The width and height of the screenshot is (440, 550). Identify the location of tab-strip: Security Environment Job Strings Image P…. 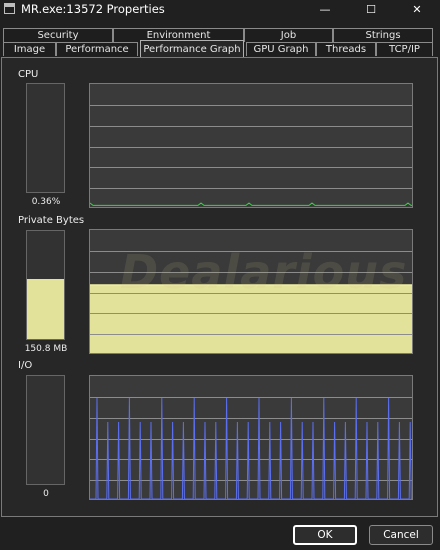
(220, 43).